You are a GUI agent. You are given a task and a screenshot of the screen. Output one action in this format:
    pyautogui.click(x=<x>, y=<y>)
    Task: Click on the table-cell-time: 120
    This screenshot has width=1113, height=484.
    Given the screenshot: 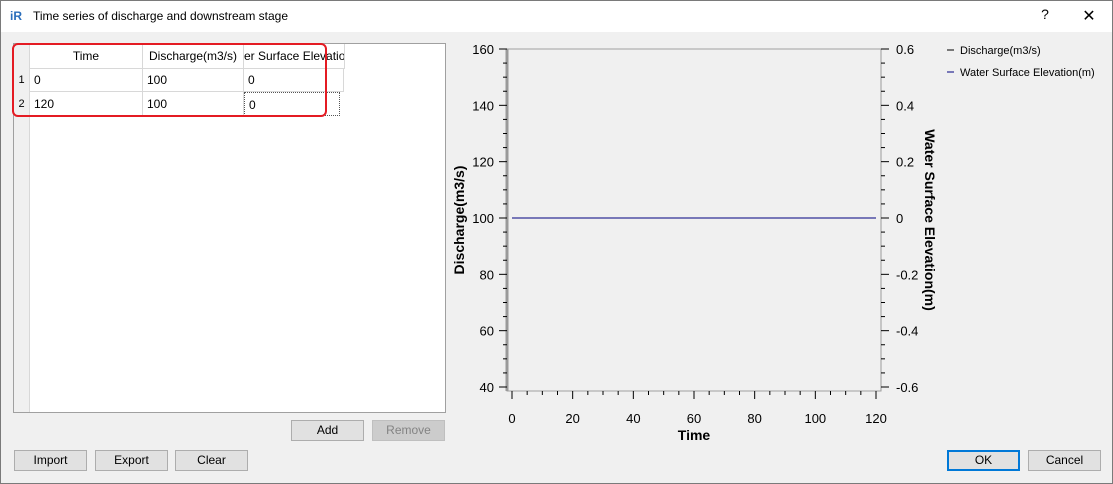 What is the action you would take?
    pyautogui.click(x=86, y=104)
    